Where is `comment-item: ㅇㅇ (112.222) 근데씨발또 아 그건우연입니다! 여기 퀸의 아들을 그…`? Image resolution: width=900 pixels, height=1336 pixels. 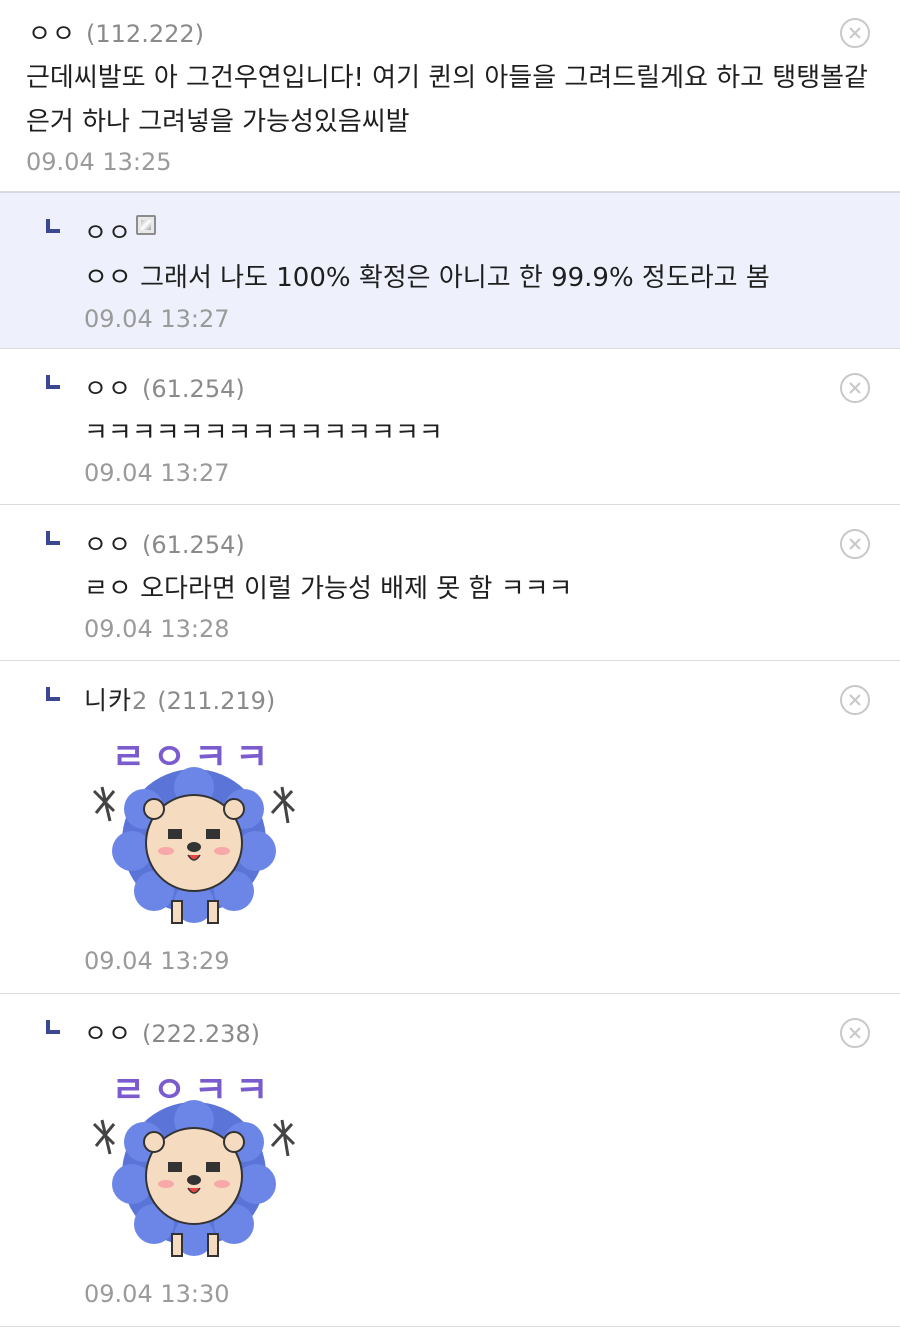 comment-item: ㅇㅇ (112.222) 근데씨발또 아 그건우연입니다! 여기 퀸의 아들을 그… is located at coordinates (450, 96).